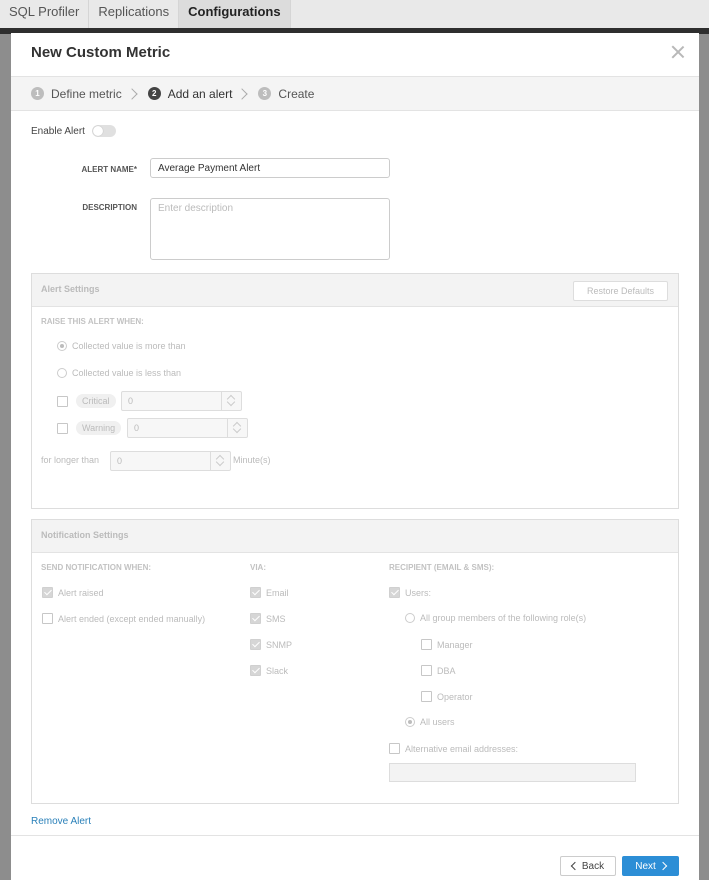  What do you see at coordinates (255, 644) in the screenshot?
I see `via-snmp-checkbox` at bounding box center [255, 644].